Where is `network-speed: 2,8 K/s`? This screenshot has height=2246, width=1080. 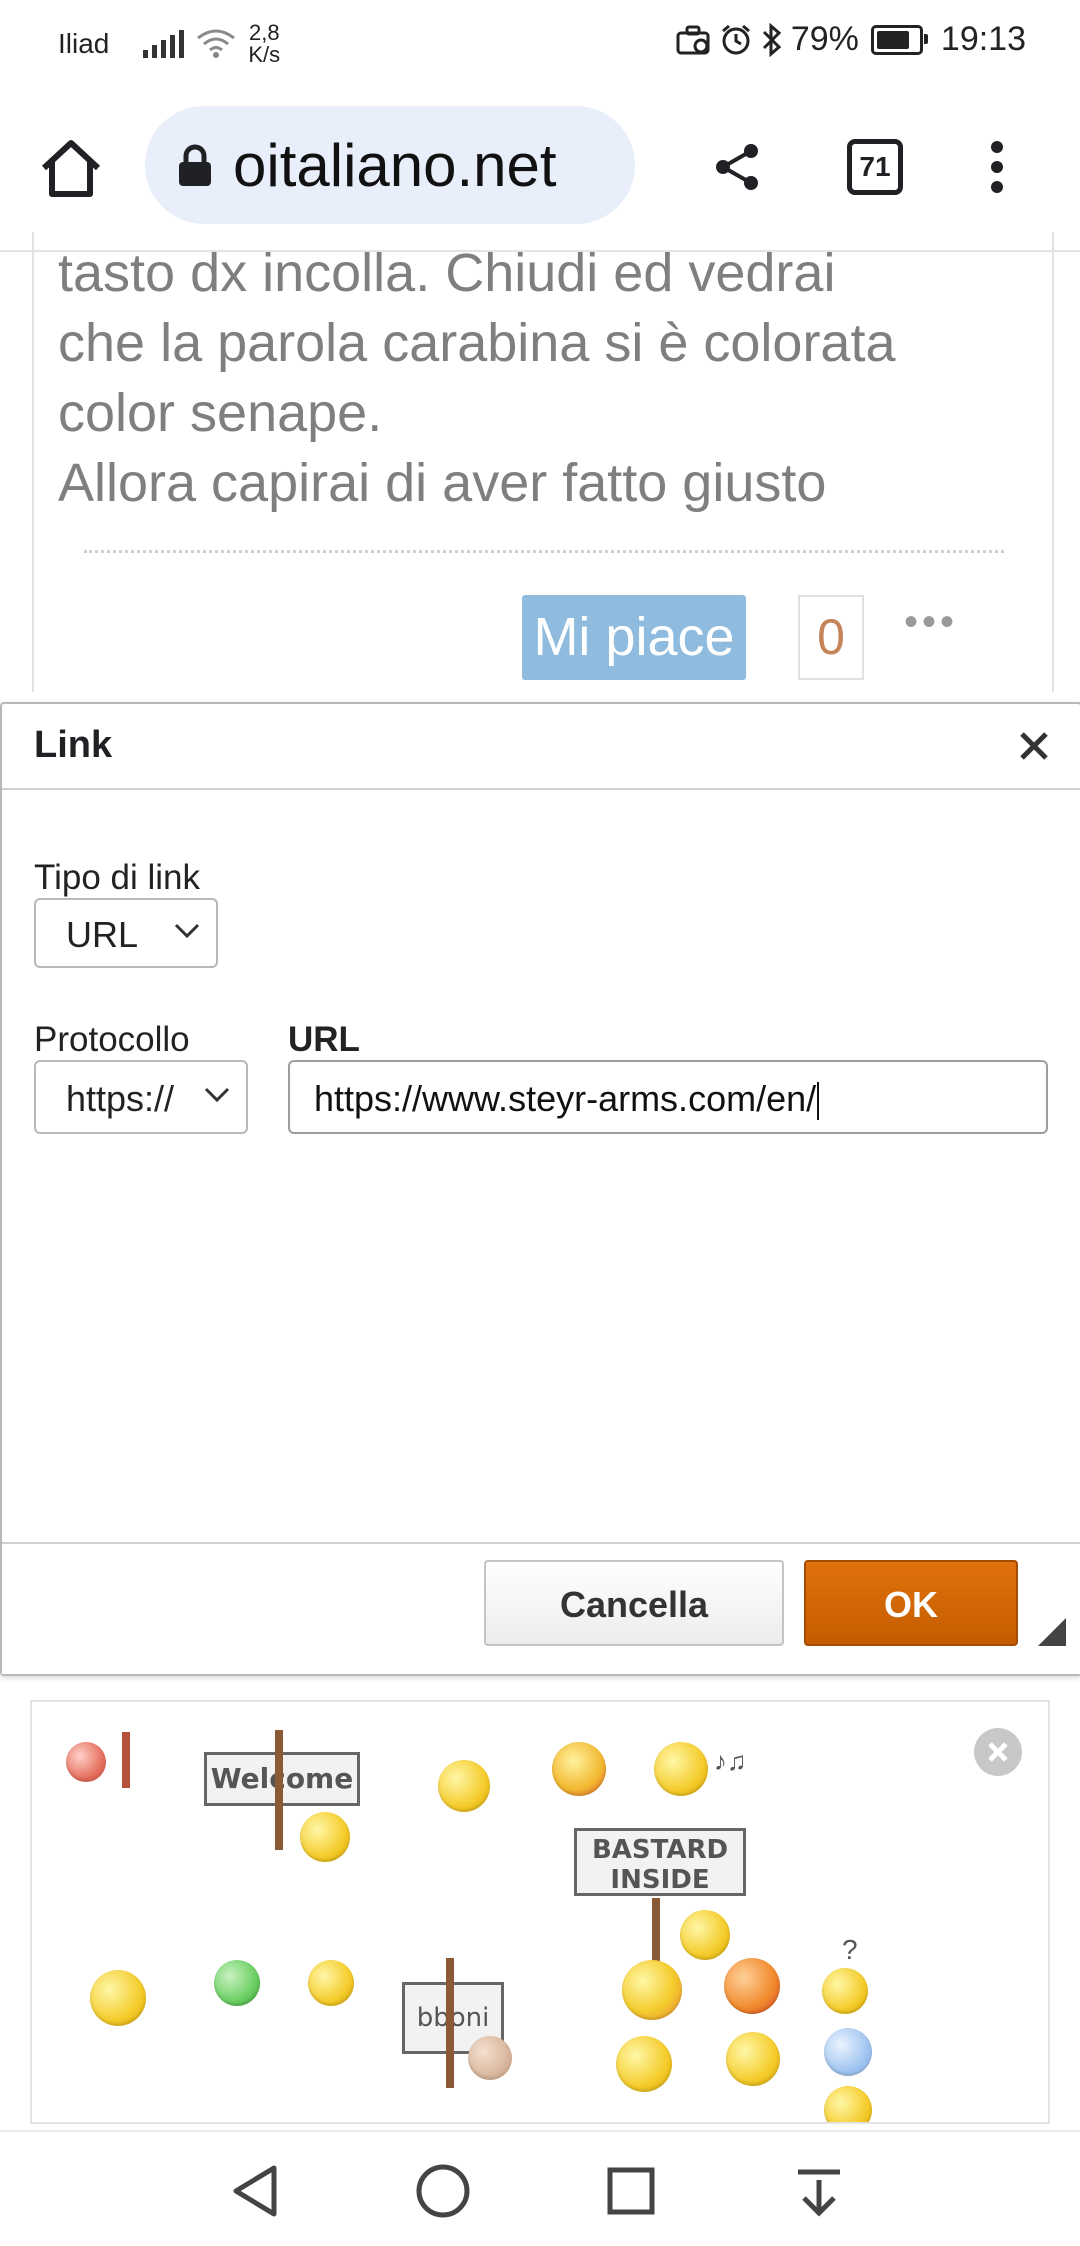 network-speed: 2,8 K/s is located at coordinates (264, 43).